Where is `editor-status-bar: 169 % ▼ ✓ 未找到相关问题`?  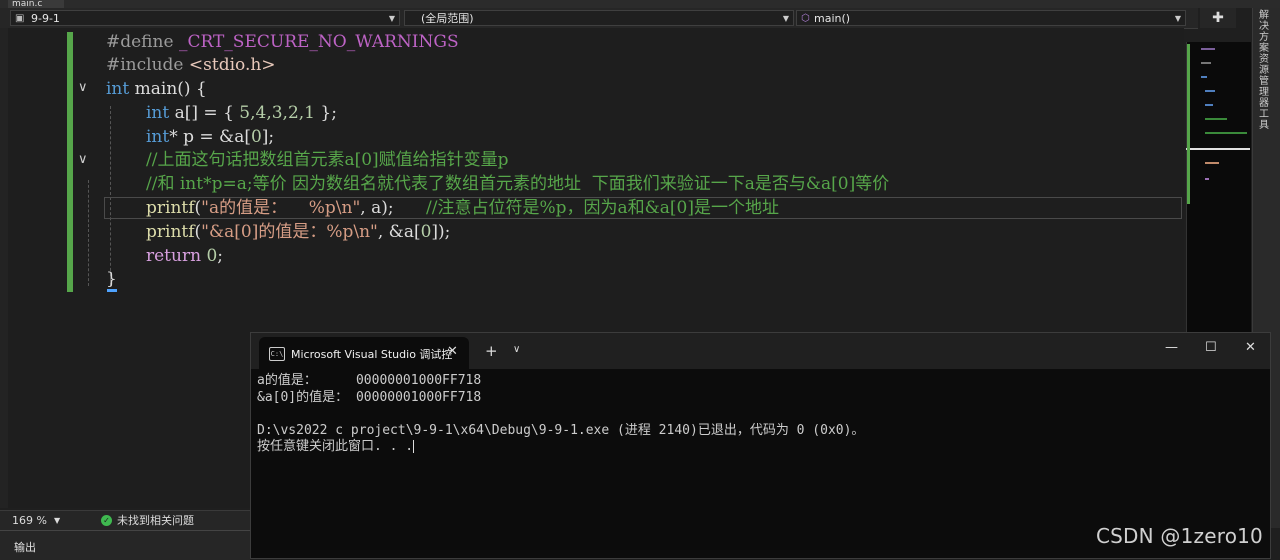 editor-status-bar: 169 % ▼ ✓ 未找到相关问题 is located at coordinates (125, 520).